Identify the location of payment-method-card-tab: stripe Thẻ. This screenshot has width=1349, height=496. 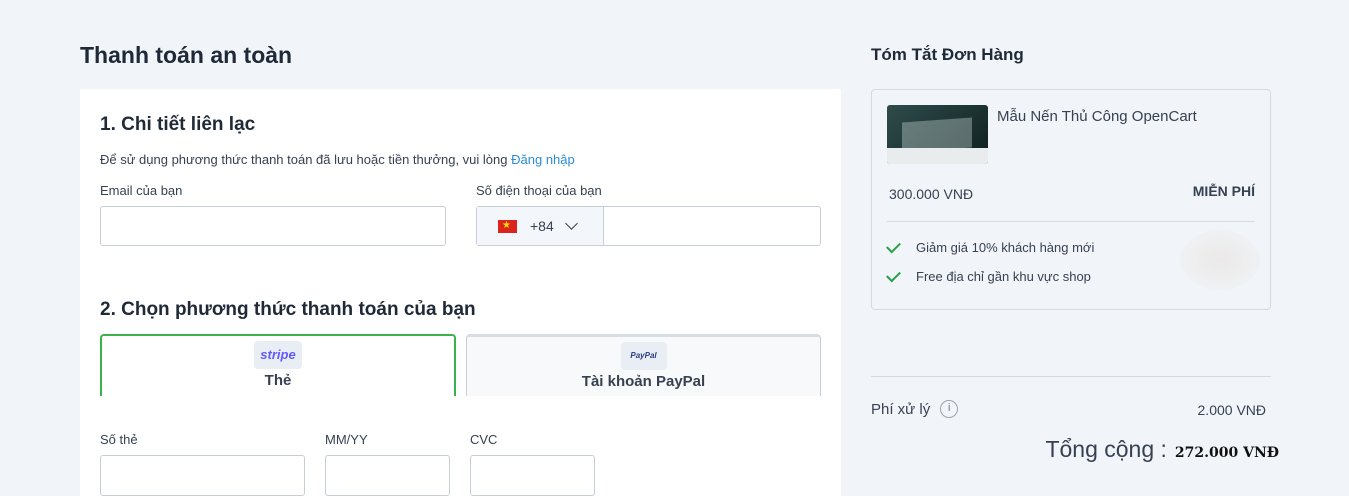
(278, 365).